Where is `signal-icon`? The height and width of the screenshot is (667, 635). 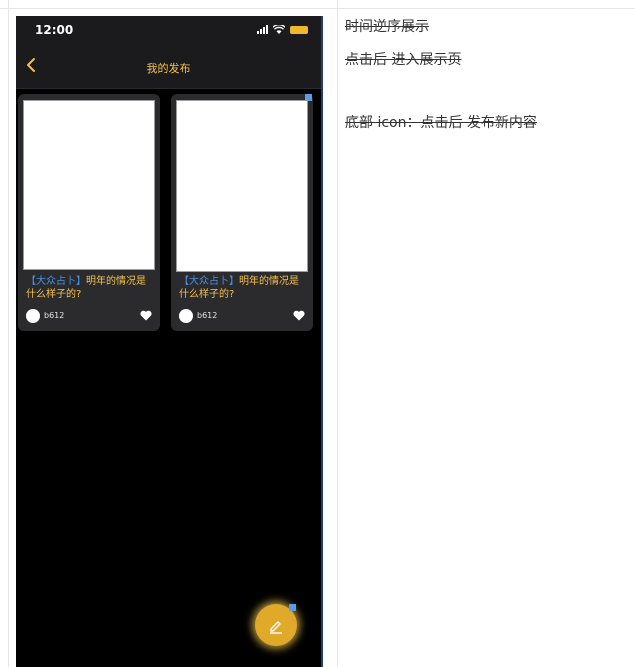 signal-icon is located at coordinates (262, 29).